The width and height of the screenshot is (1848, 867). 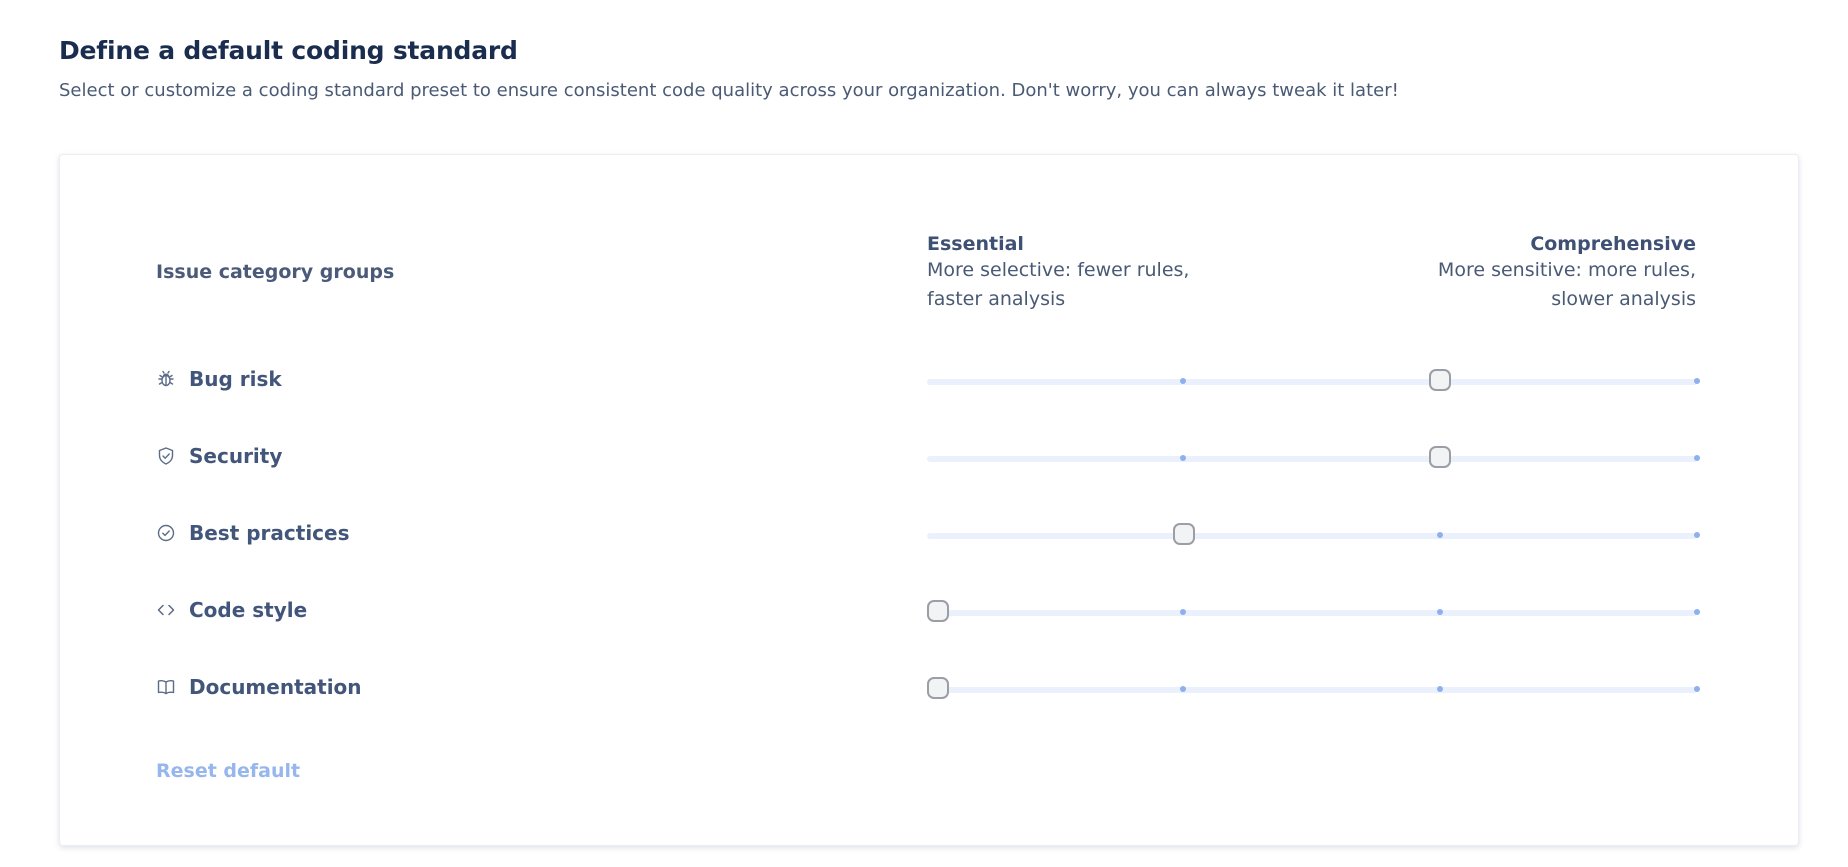 What do you see at coordinates (166, 610) in the screenshot?
I see `code-brackets-icon` at bounding box center [166, 610].